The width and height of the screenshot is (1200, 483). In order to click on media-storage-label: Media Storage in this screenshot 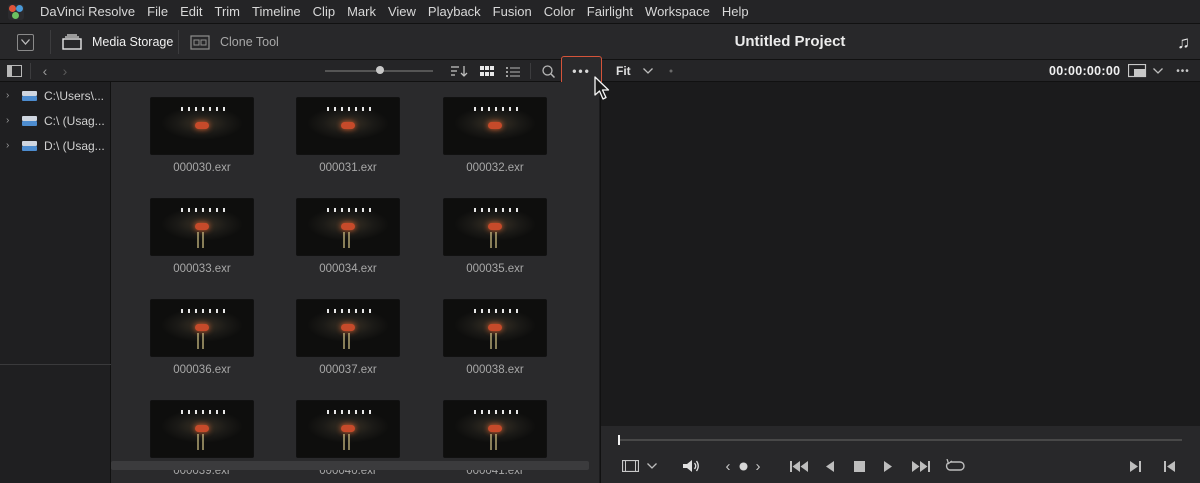, I will do `click(133, 42)`.